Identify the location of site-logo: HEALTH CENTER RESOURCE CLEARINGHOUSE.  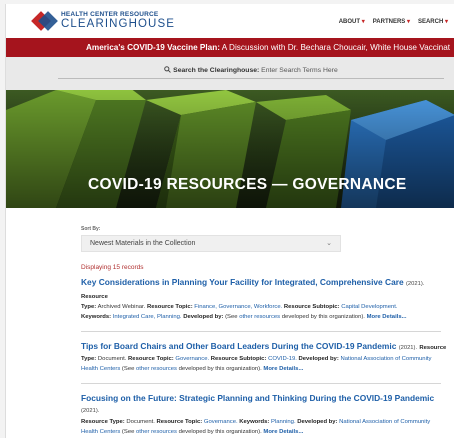
(118, 20).